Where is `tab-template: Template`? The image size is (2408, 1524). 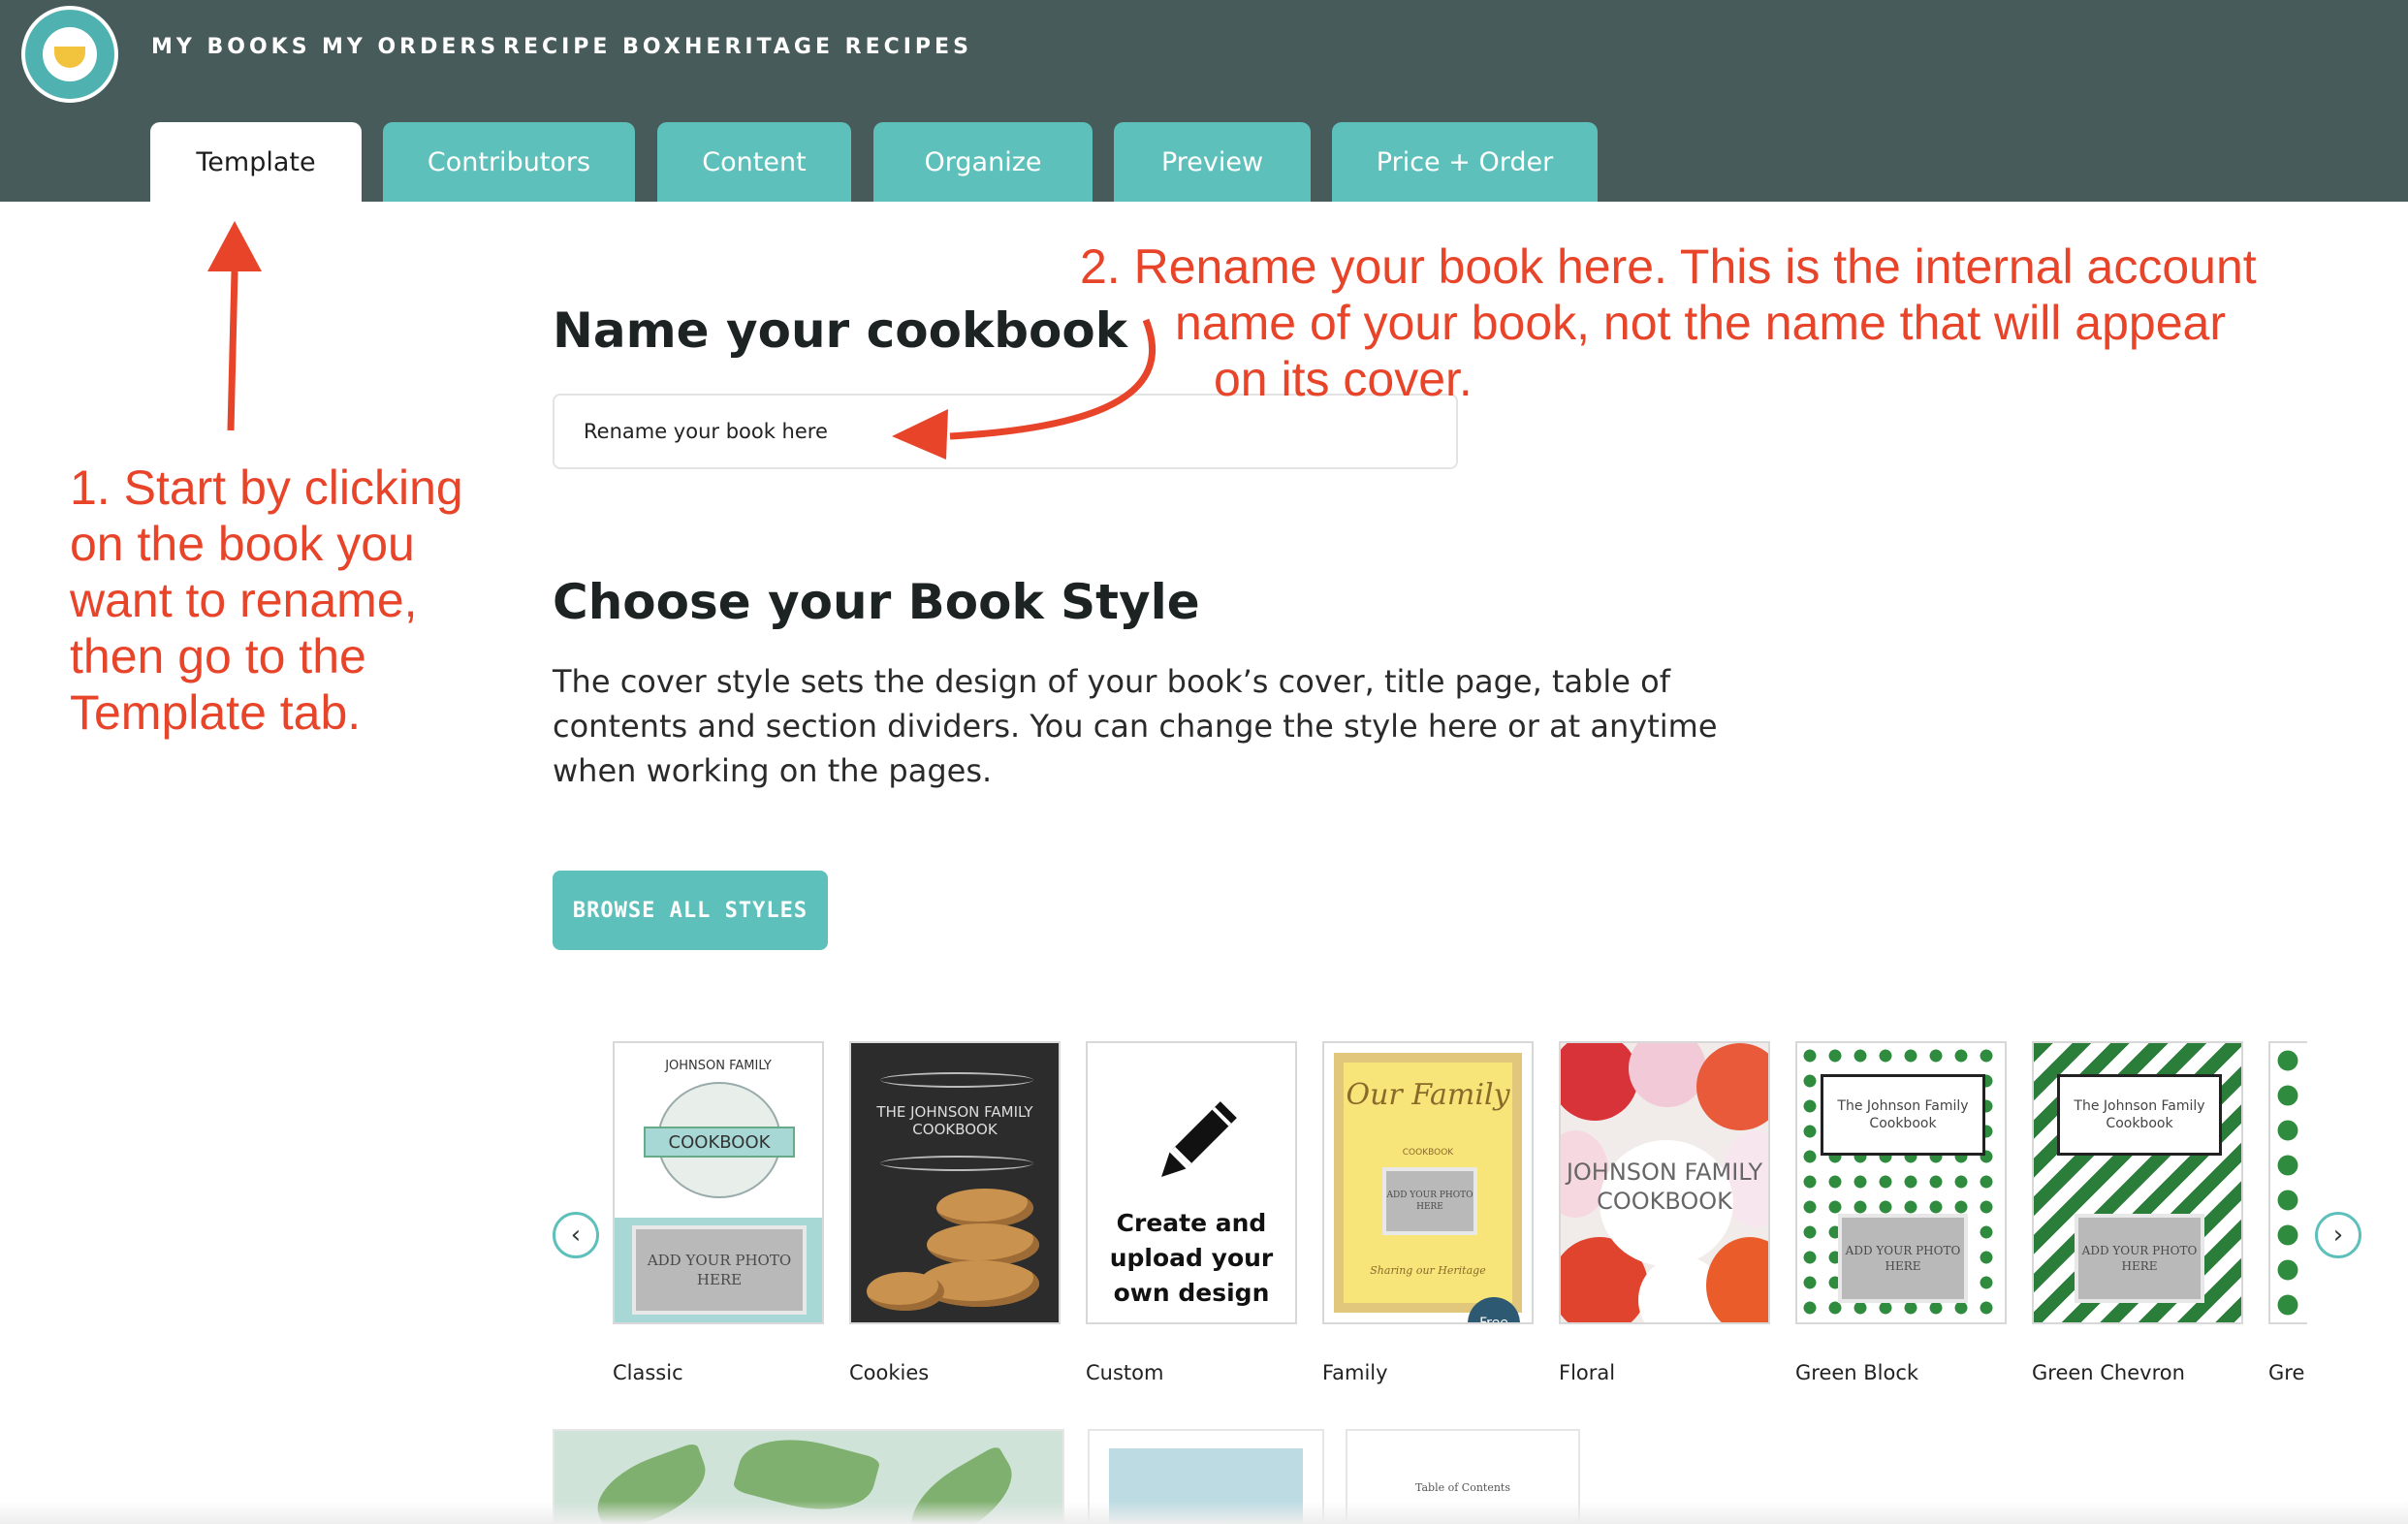 tab-template: Template is located at coordinates (256, 162).